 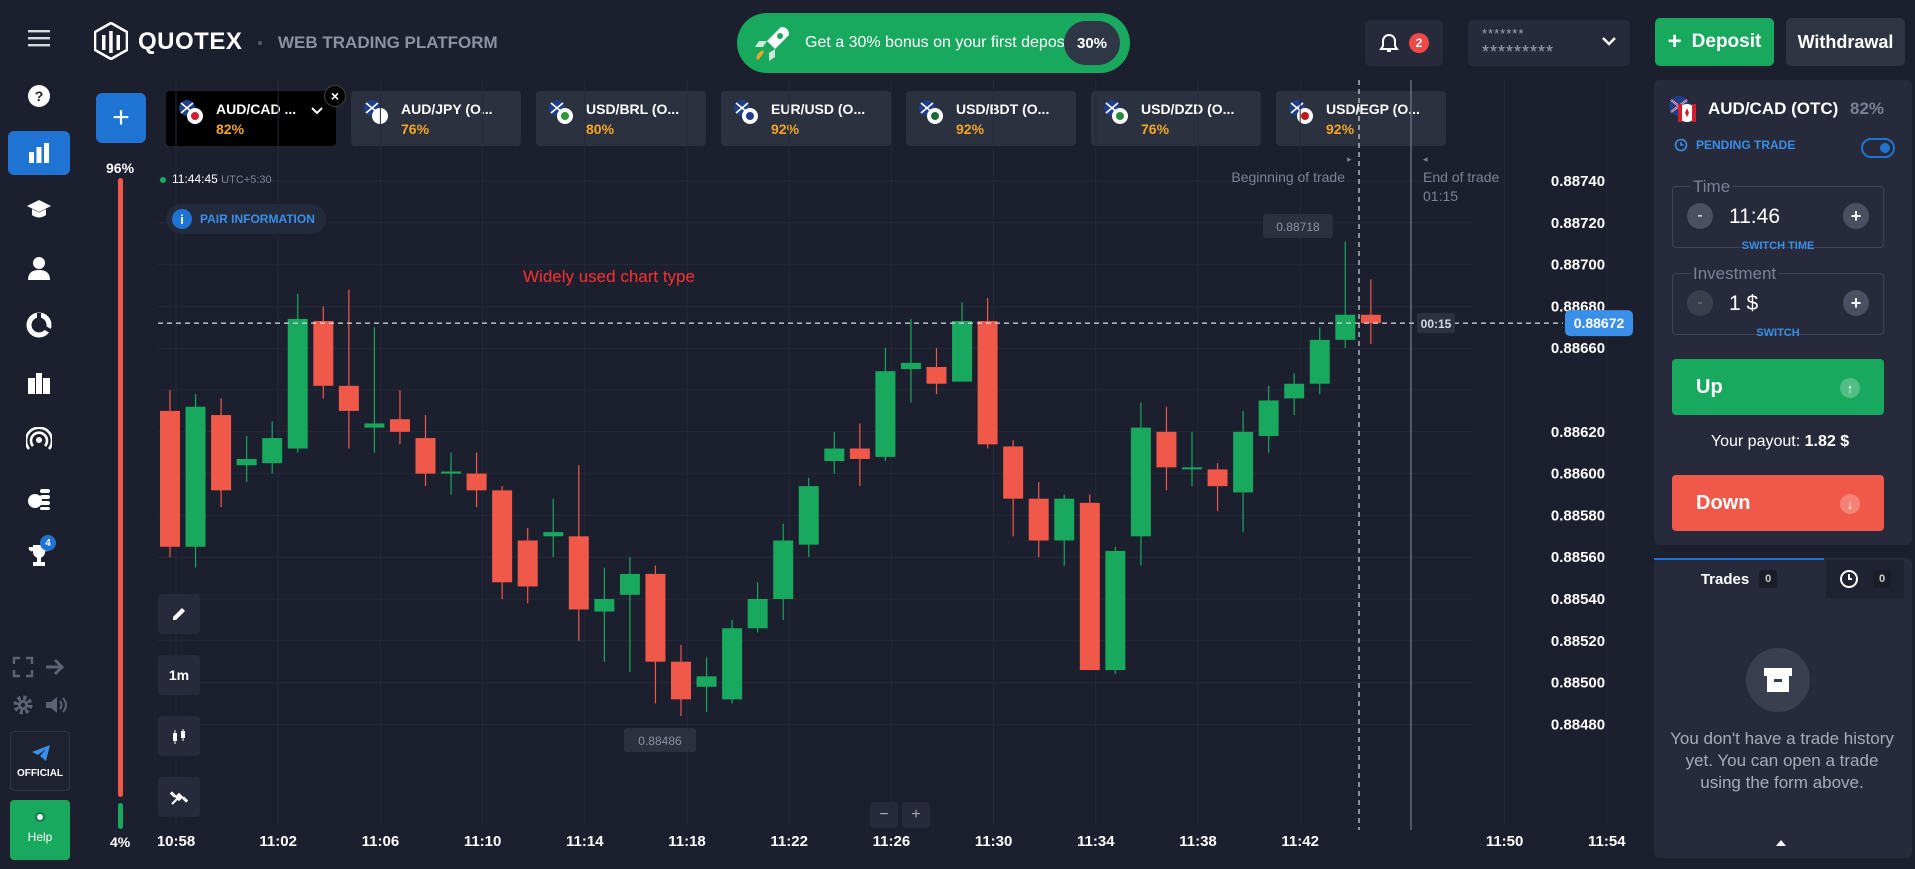 I want to click on trophy-icon: 4, so click(x=39, y=555).